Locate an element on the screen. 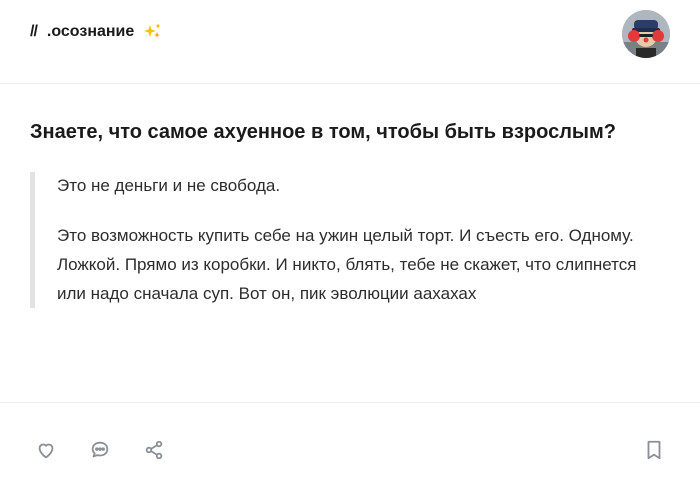 This screenshot has height=496, width=700. avatar-image is located at coordinates (646, 34).